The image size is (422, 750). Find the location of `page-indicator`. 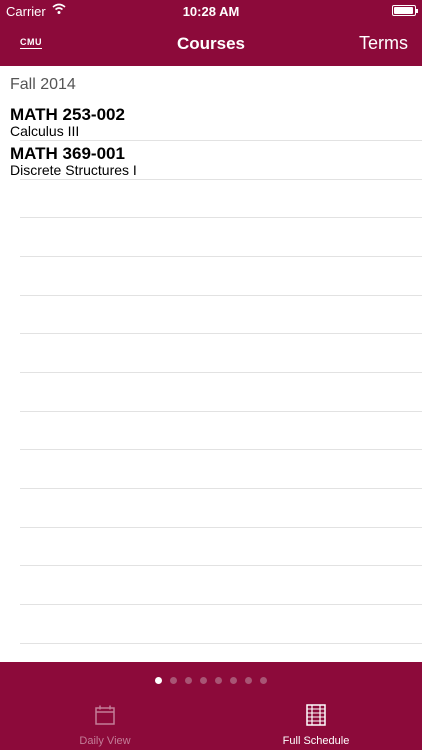

page-indicator is located at coordinates (211, 680).